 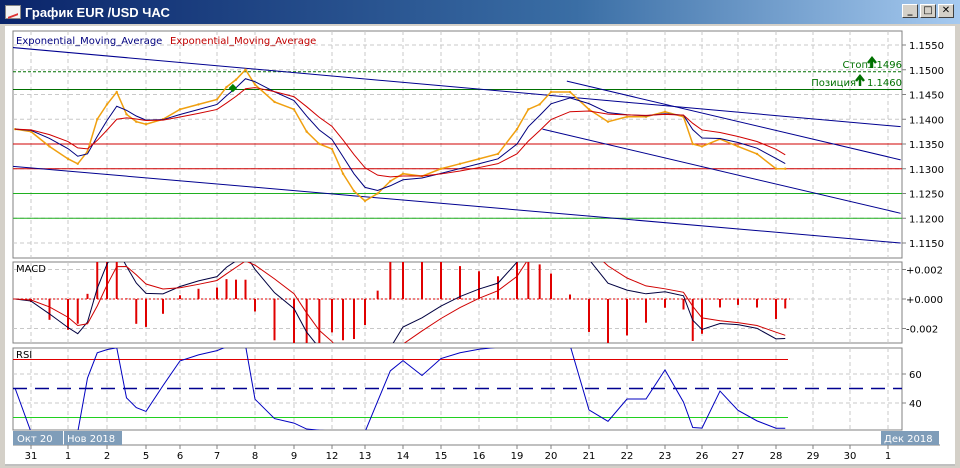 I want to click on ema-slow-legend: Exponential_Moving_Average, so click(x=243, y=41).